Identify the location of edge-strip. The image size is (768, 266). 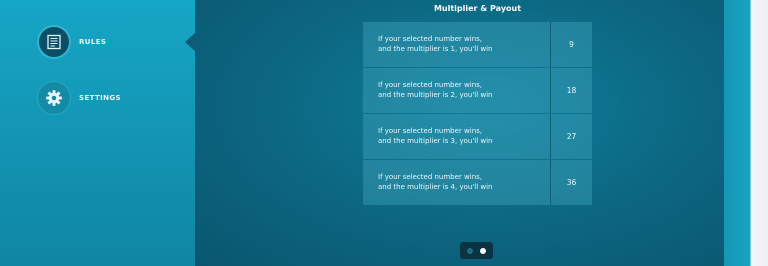
(746, 133).